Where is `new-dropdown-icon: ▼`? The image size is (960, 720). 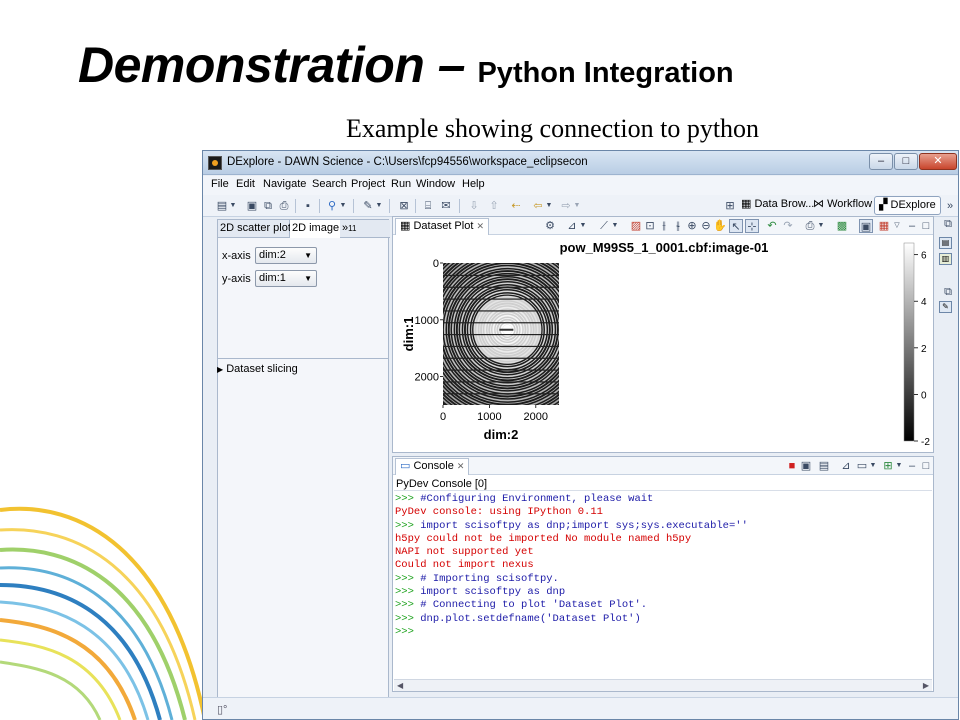
new-dropdown-icon: ▼ is located at coordinates (233, 206).